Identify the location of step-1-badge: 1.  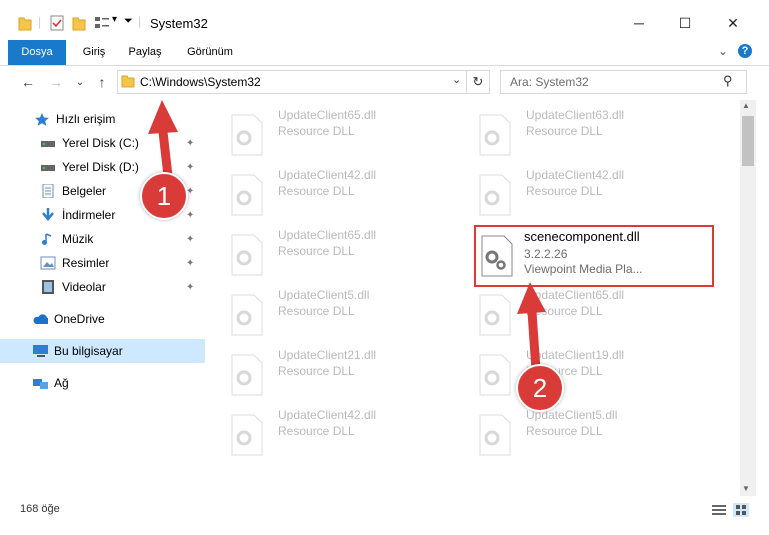
(164, 196).